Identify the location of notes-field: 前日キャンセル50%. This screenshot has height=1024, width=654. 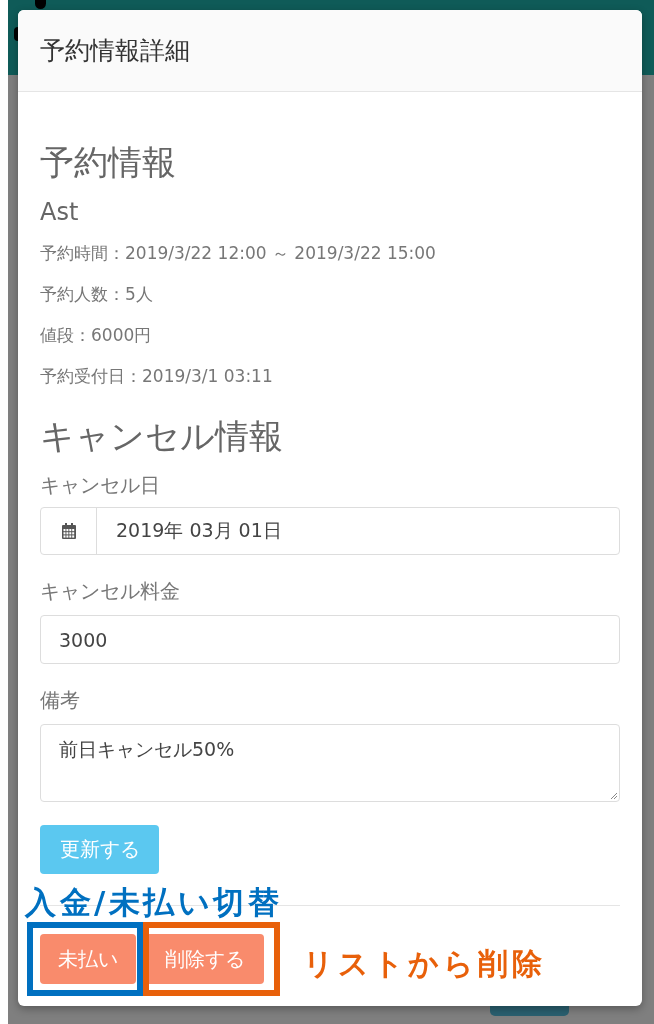
(330, 763).